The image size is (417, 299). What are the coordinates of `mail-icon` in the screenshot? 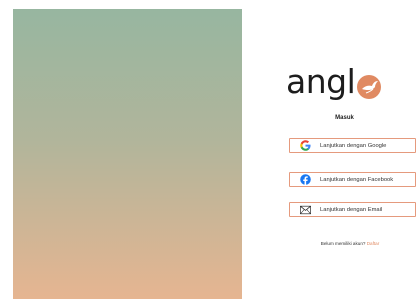 It's located at (305, 209).